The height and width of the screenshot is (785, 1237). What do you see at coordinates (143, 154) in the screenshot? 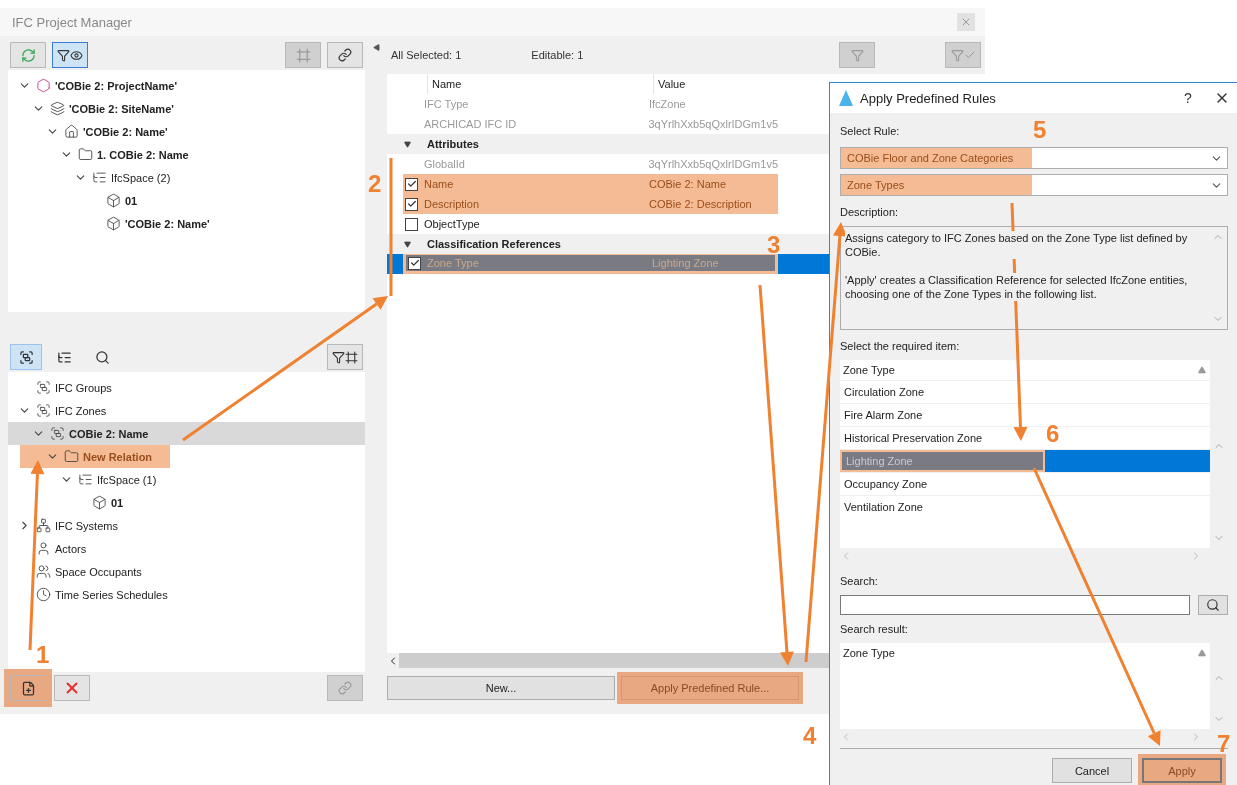
I see `tree-label: 1. COBie 2: Name` at bounding box center [143, 154].